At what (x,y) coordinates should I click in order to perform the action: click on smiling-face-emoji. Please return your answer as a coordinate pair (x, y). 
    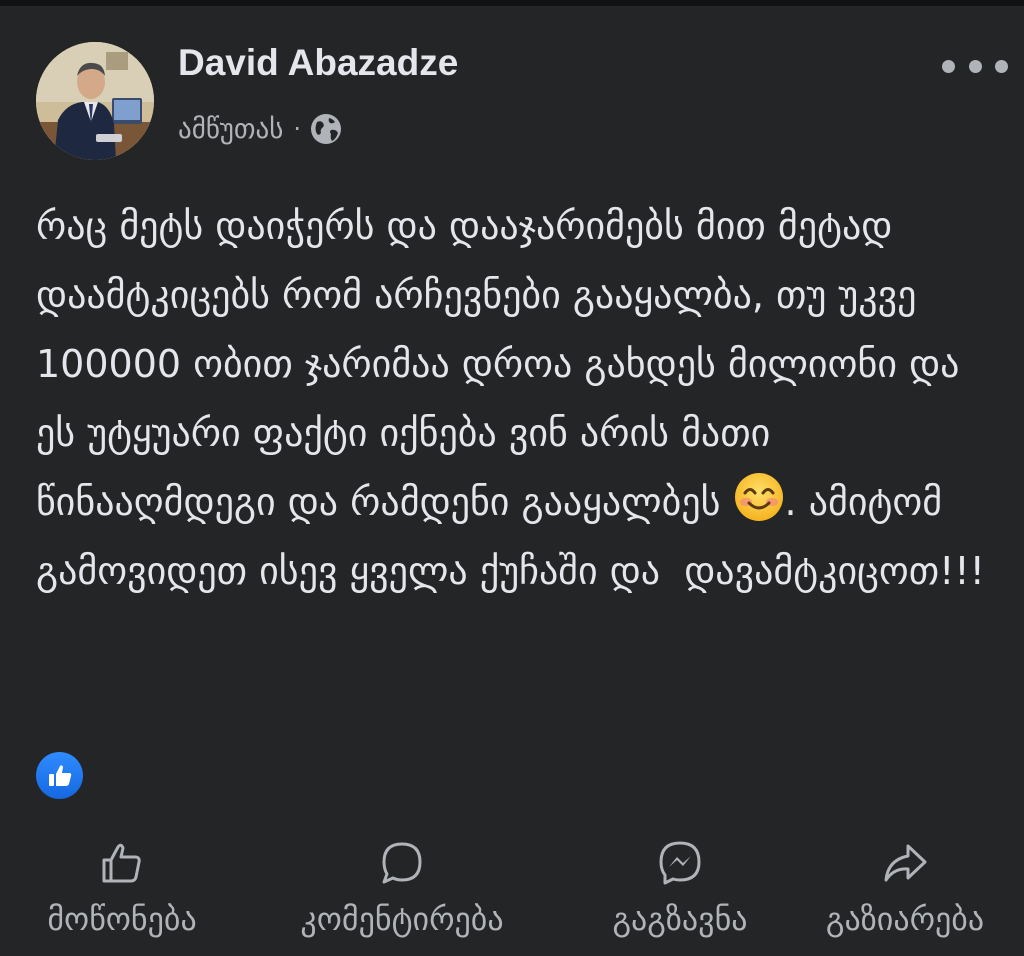
    Looking at the image, I should click on (759, 497).